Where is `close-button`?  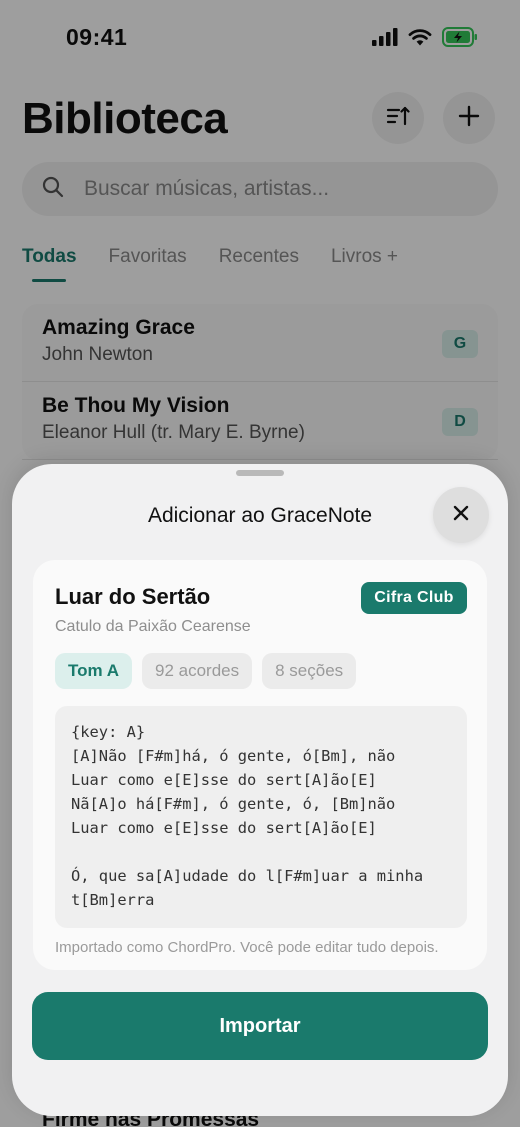 close-button is located at coordinates (461, 515).